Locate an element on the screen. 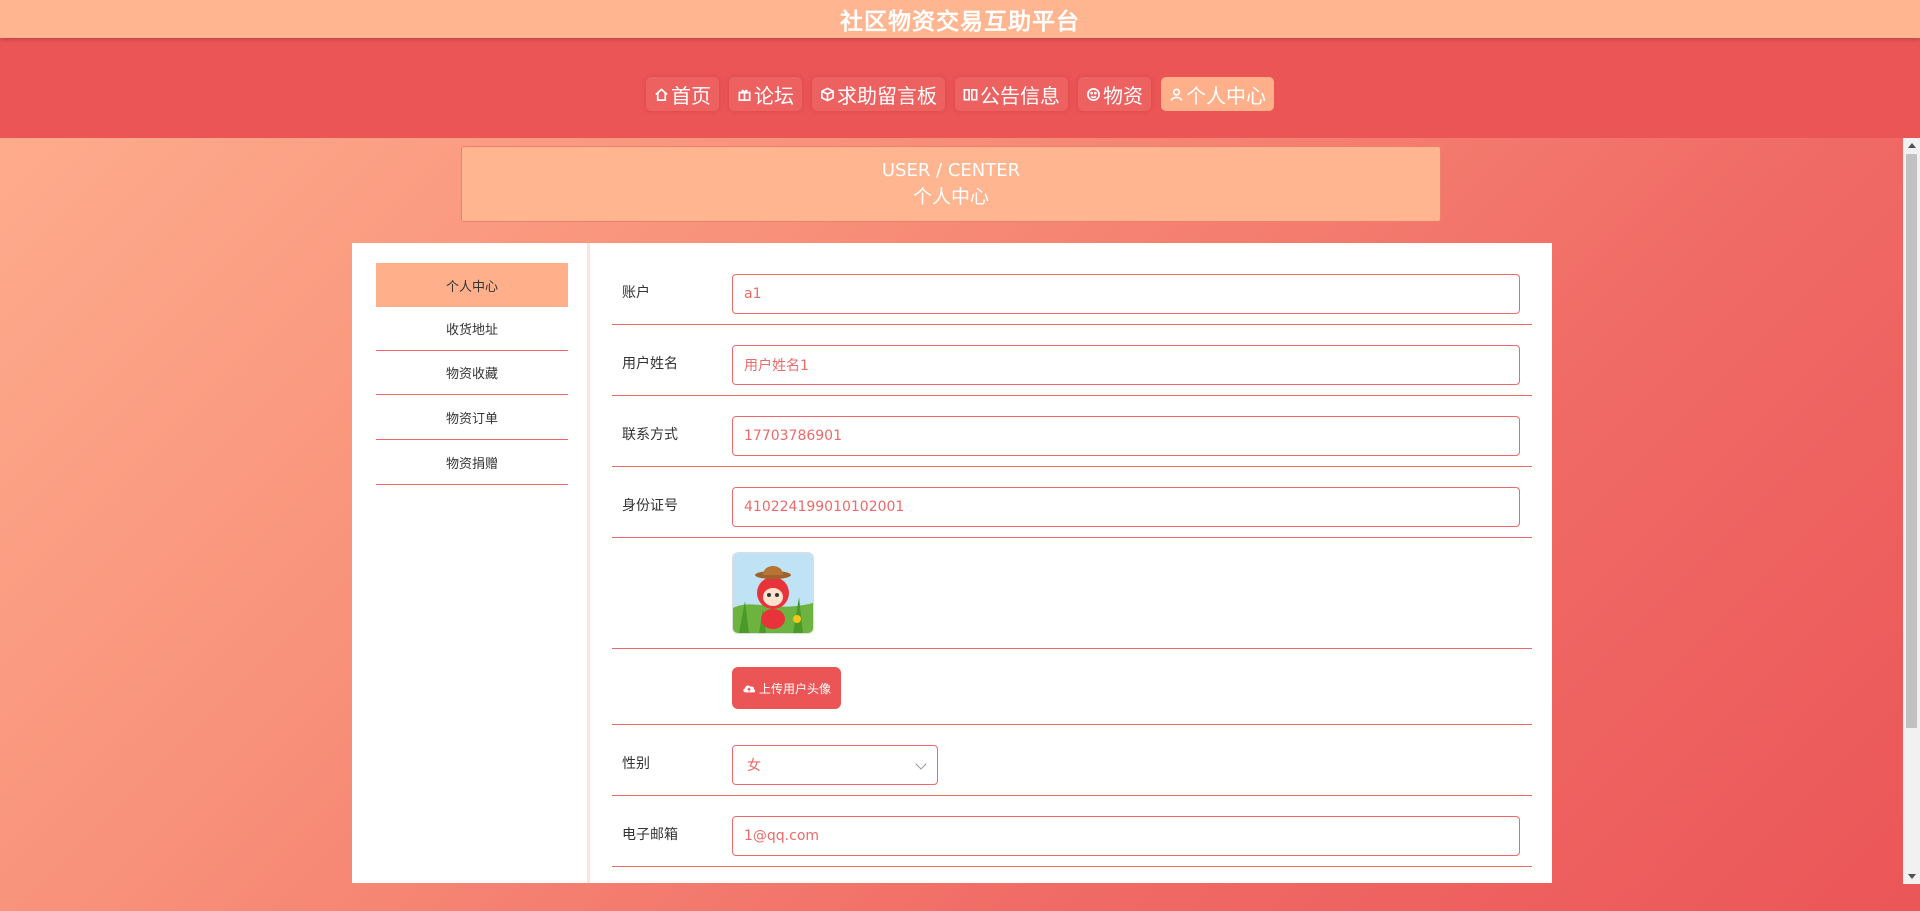 The height and width of the screenshot is (911, 1920). phone-label: 联系方式 is located at coordinates (650, 435).